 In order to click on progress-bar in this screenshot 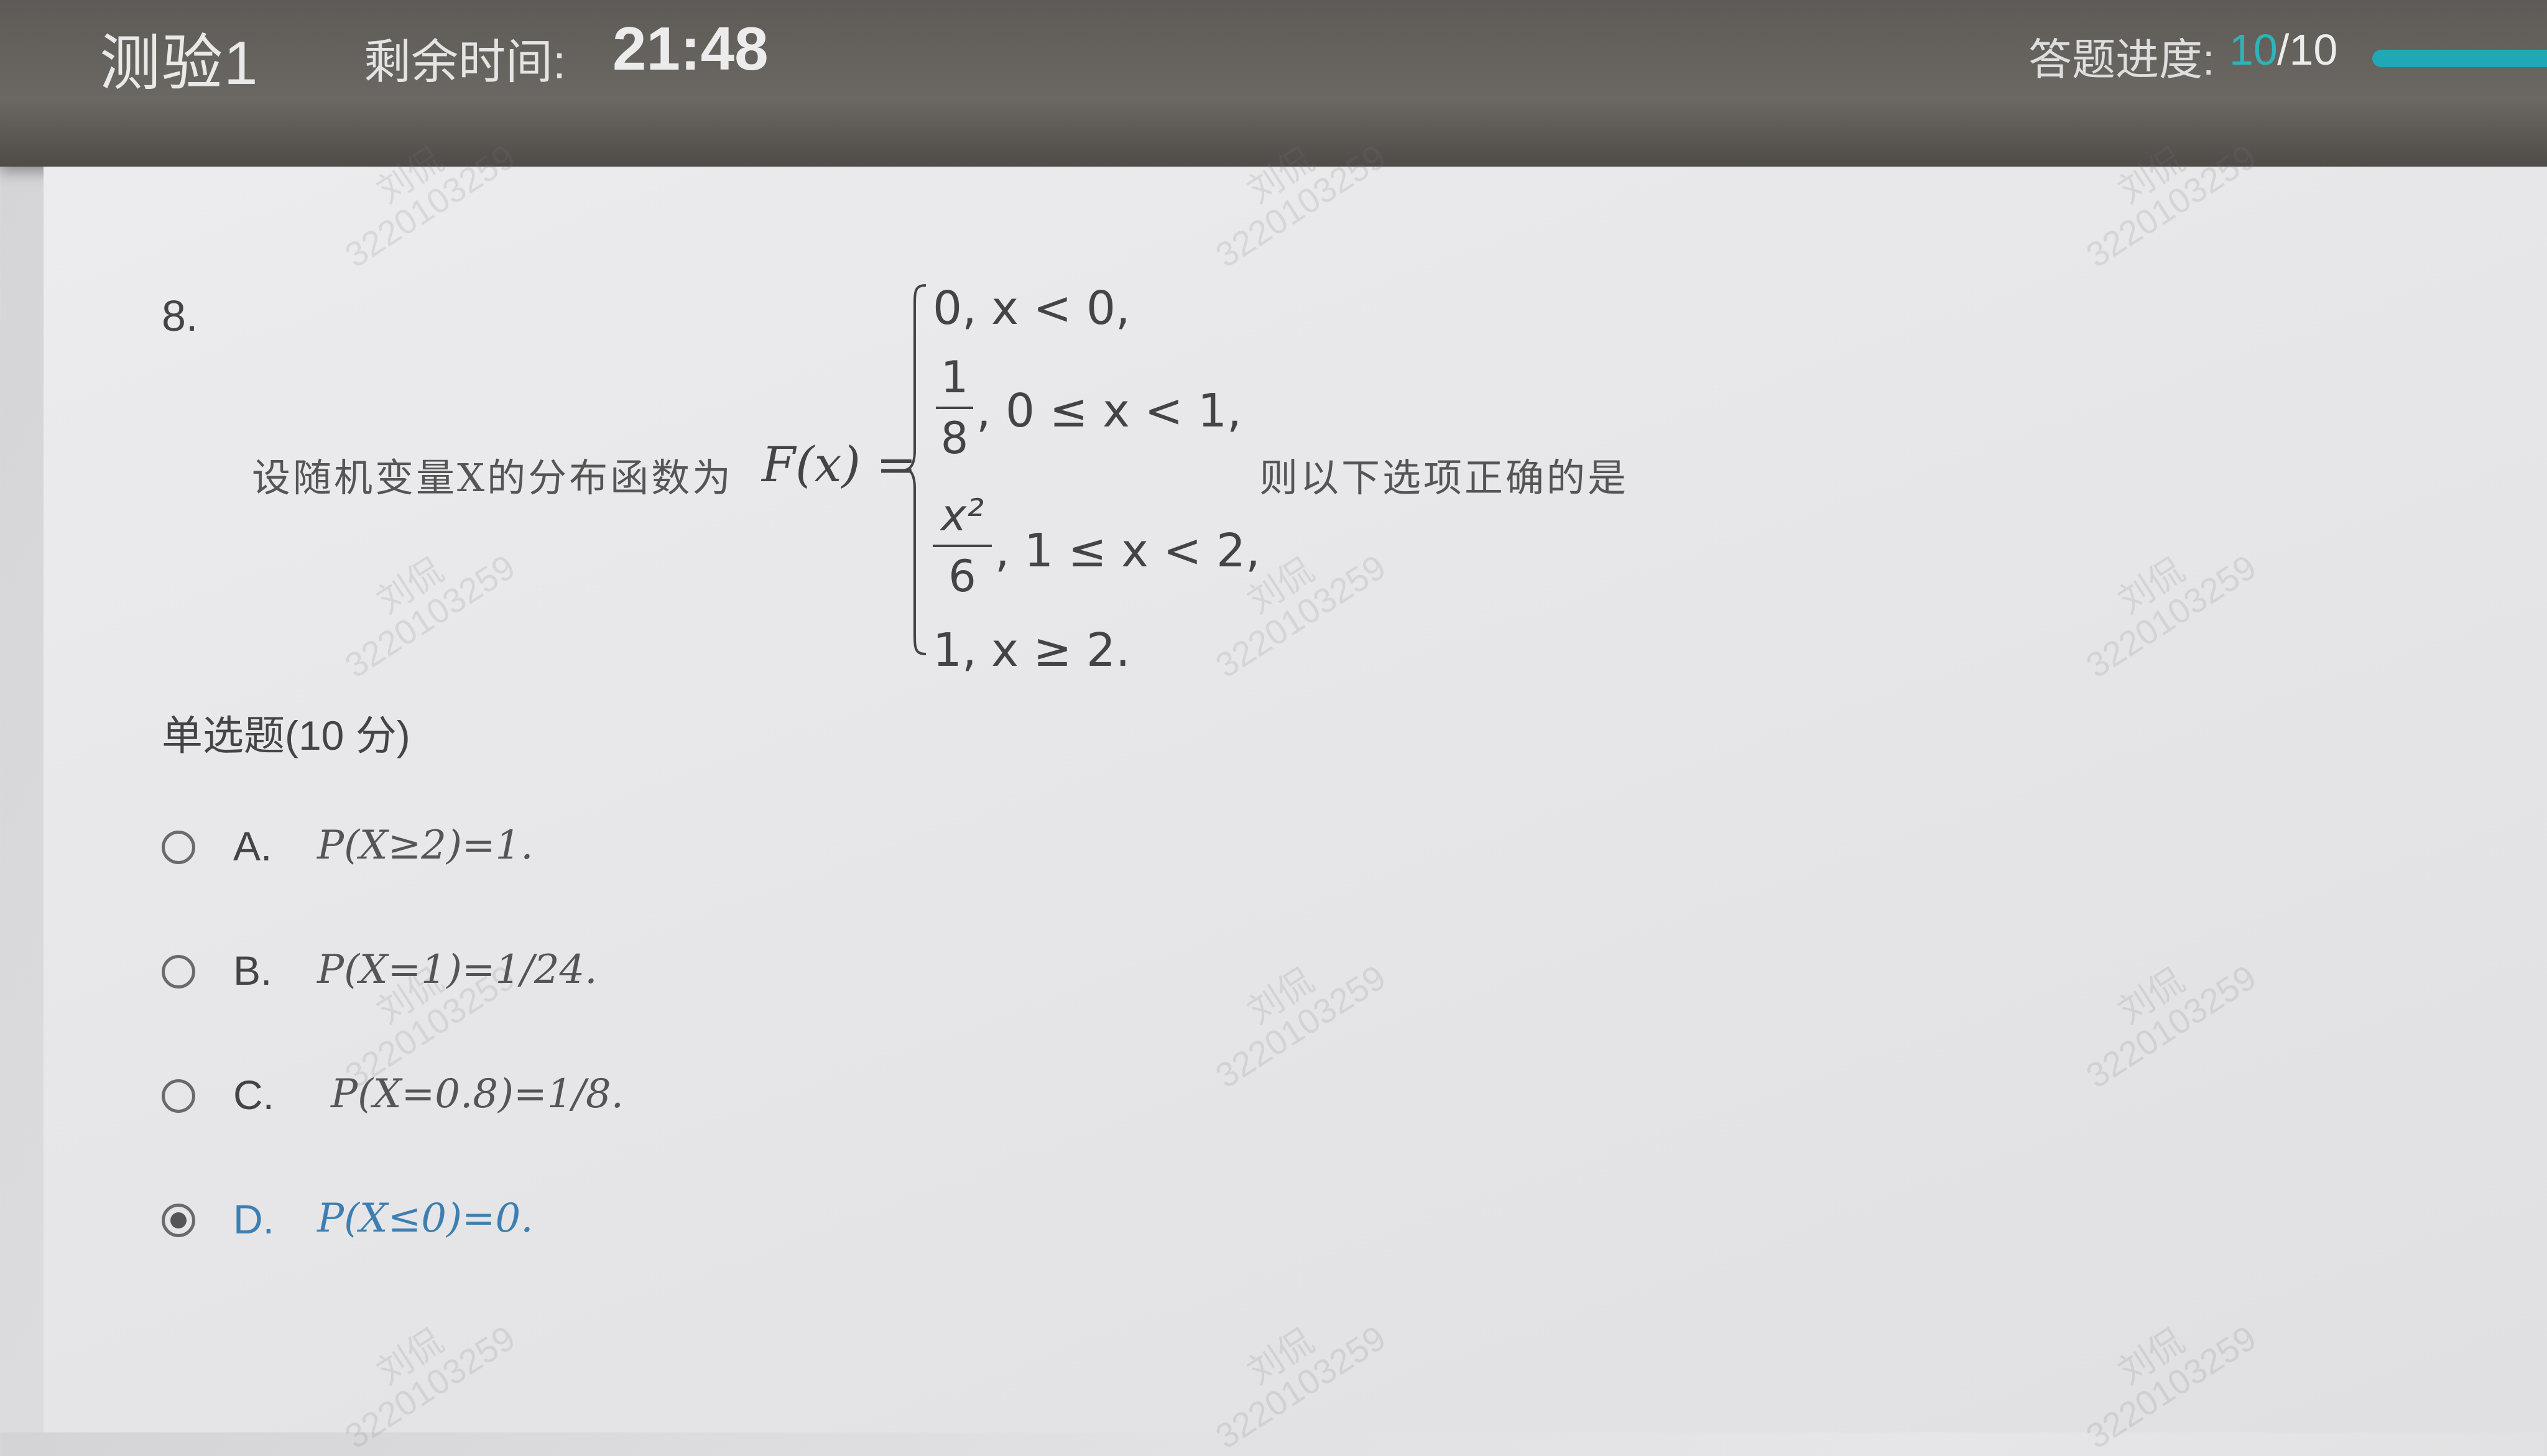, I will do `click(2459, 58)`.